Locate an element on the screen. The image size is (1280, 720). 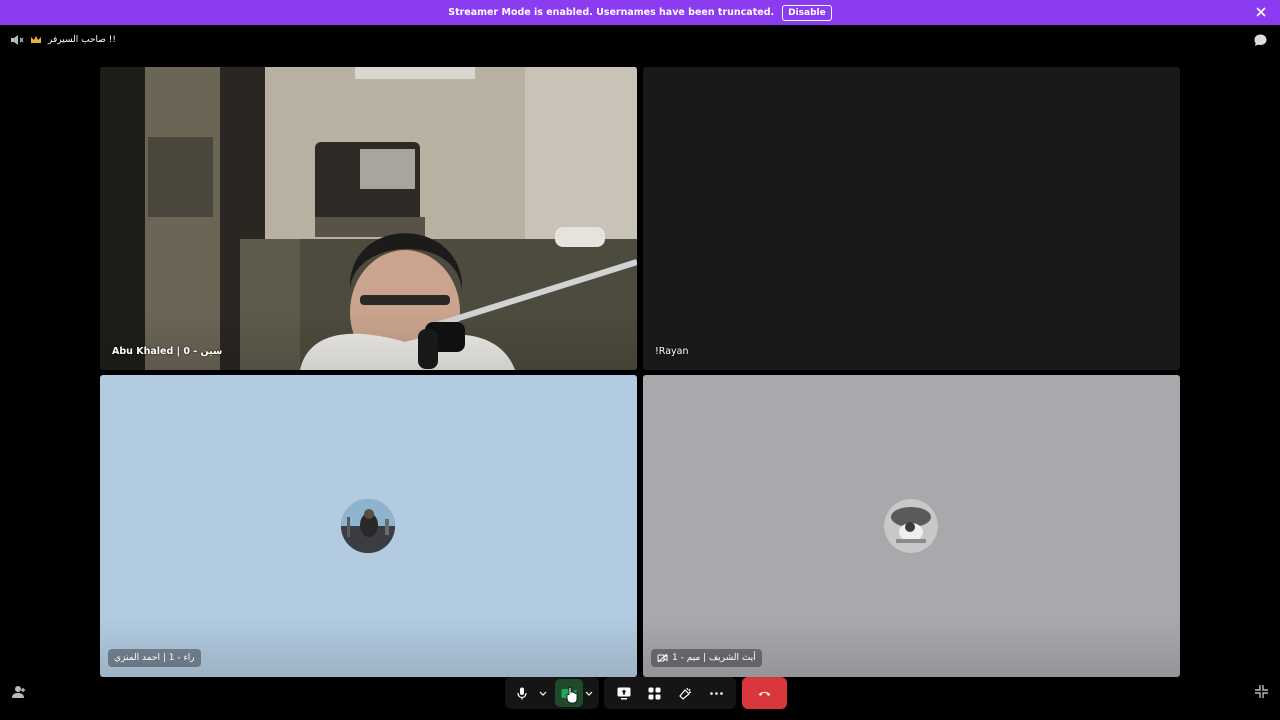
more-options-button is located at coordinates (717, 693).